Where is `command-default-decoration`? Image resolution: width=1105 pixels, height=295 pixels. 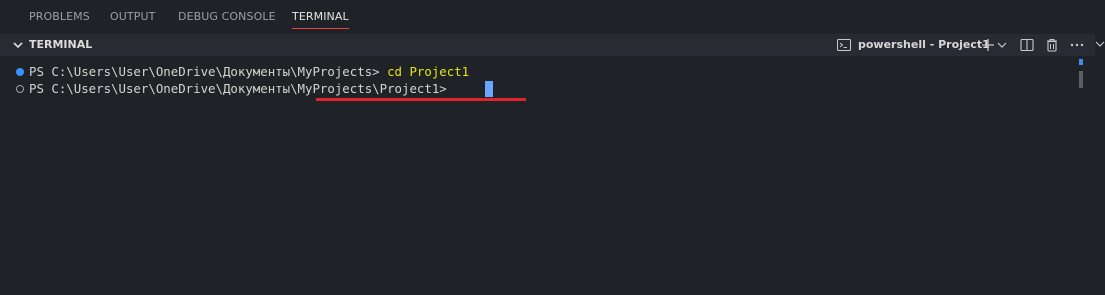
command-default-decoration is located at coordinates (20, 89).